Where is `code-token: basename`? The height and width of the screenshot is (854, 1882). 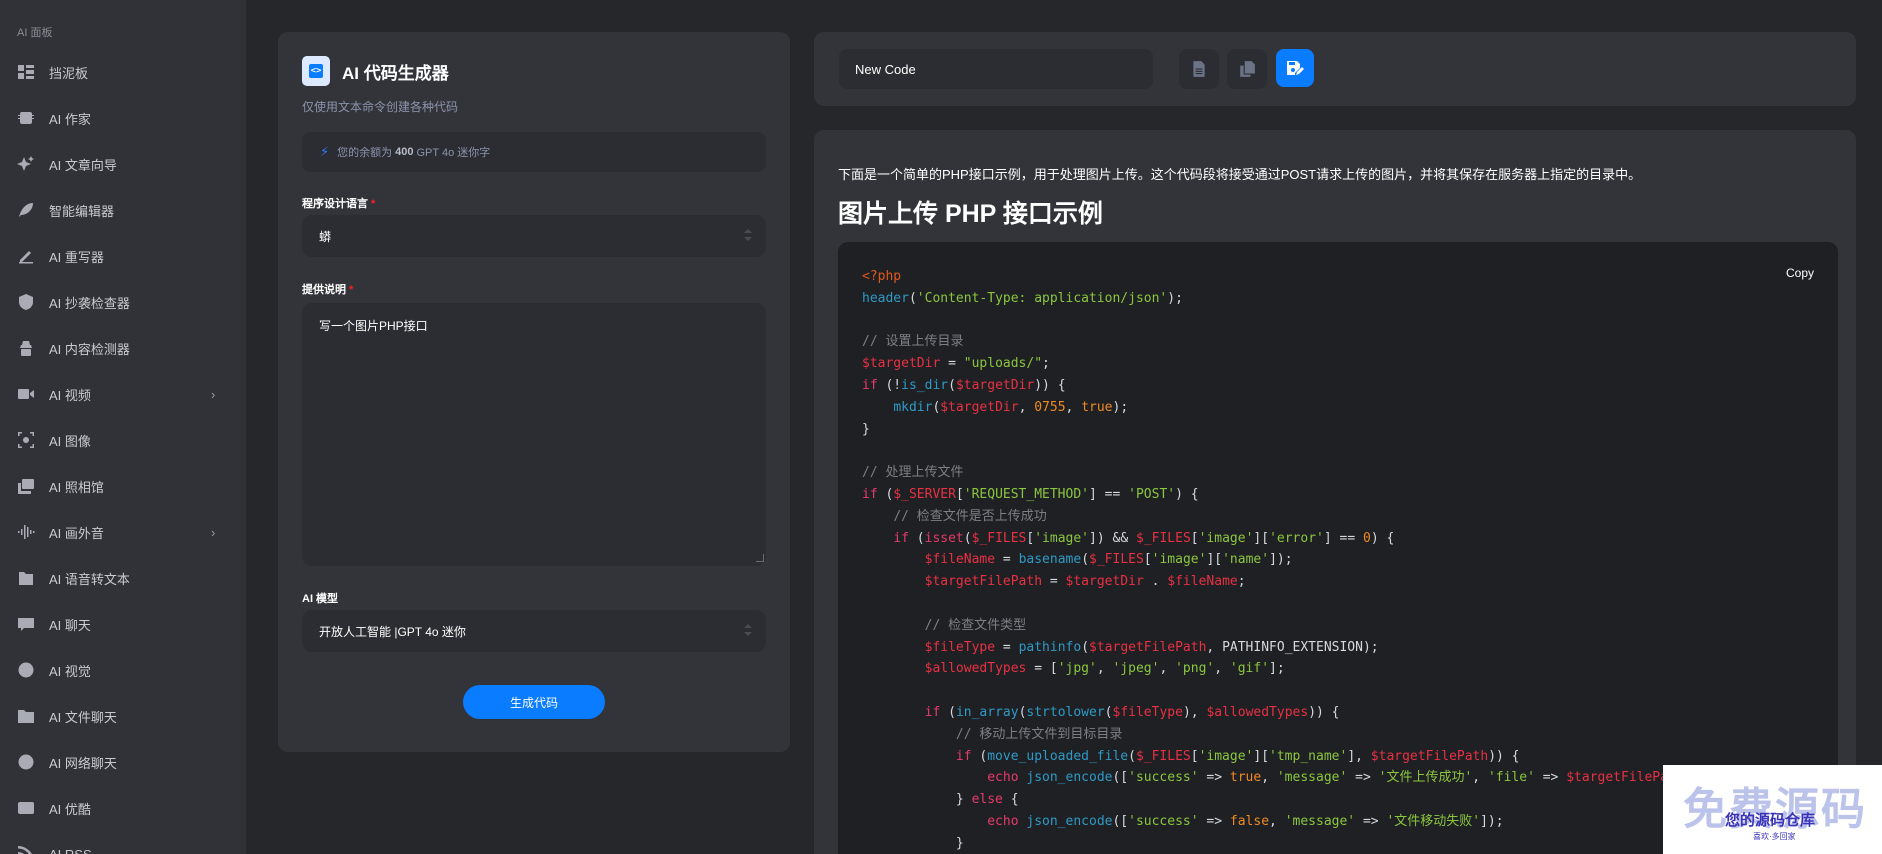 code-token: basename is located at coordinates (1050, 560).